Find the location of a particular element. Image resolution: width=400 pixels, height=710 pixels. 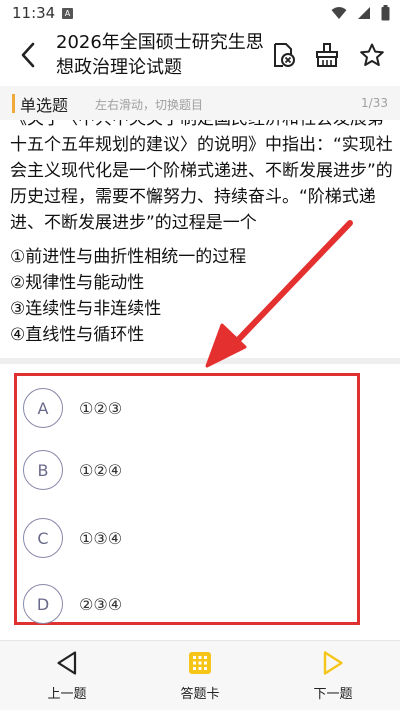

triangle-left-icon is located at coordinates (67, 663).